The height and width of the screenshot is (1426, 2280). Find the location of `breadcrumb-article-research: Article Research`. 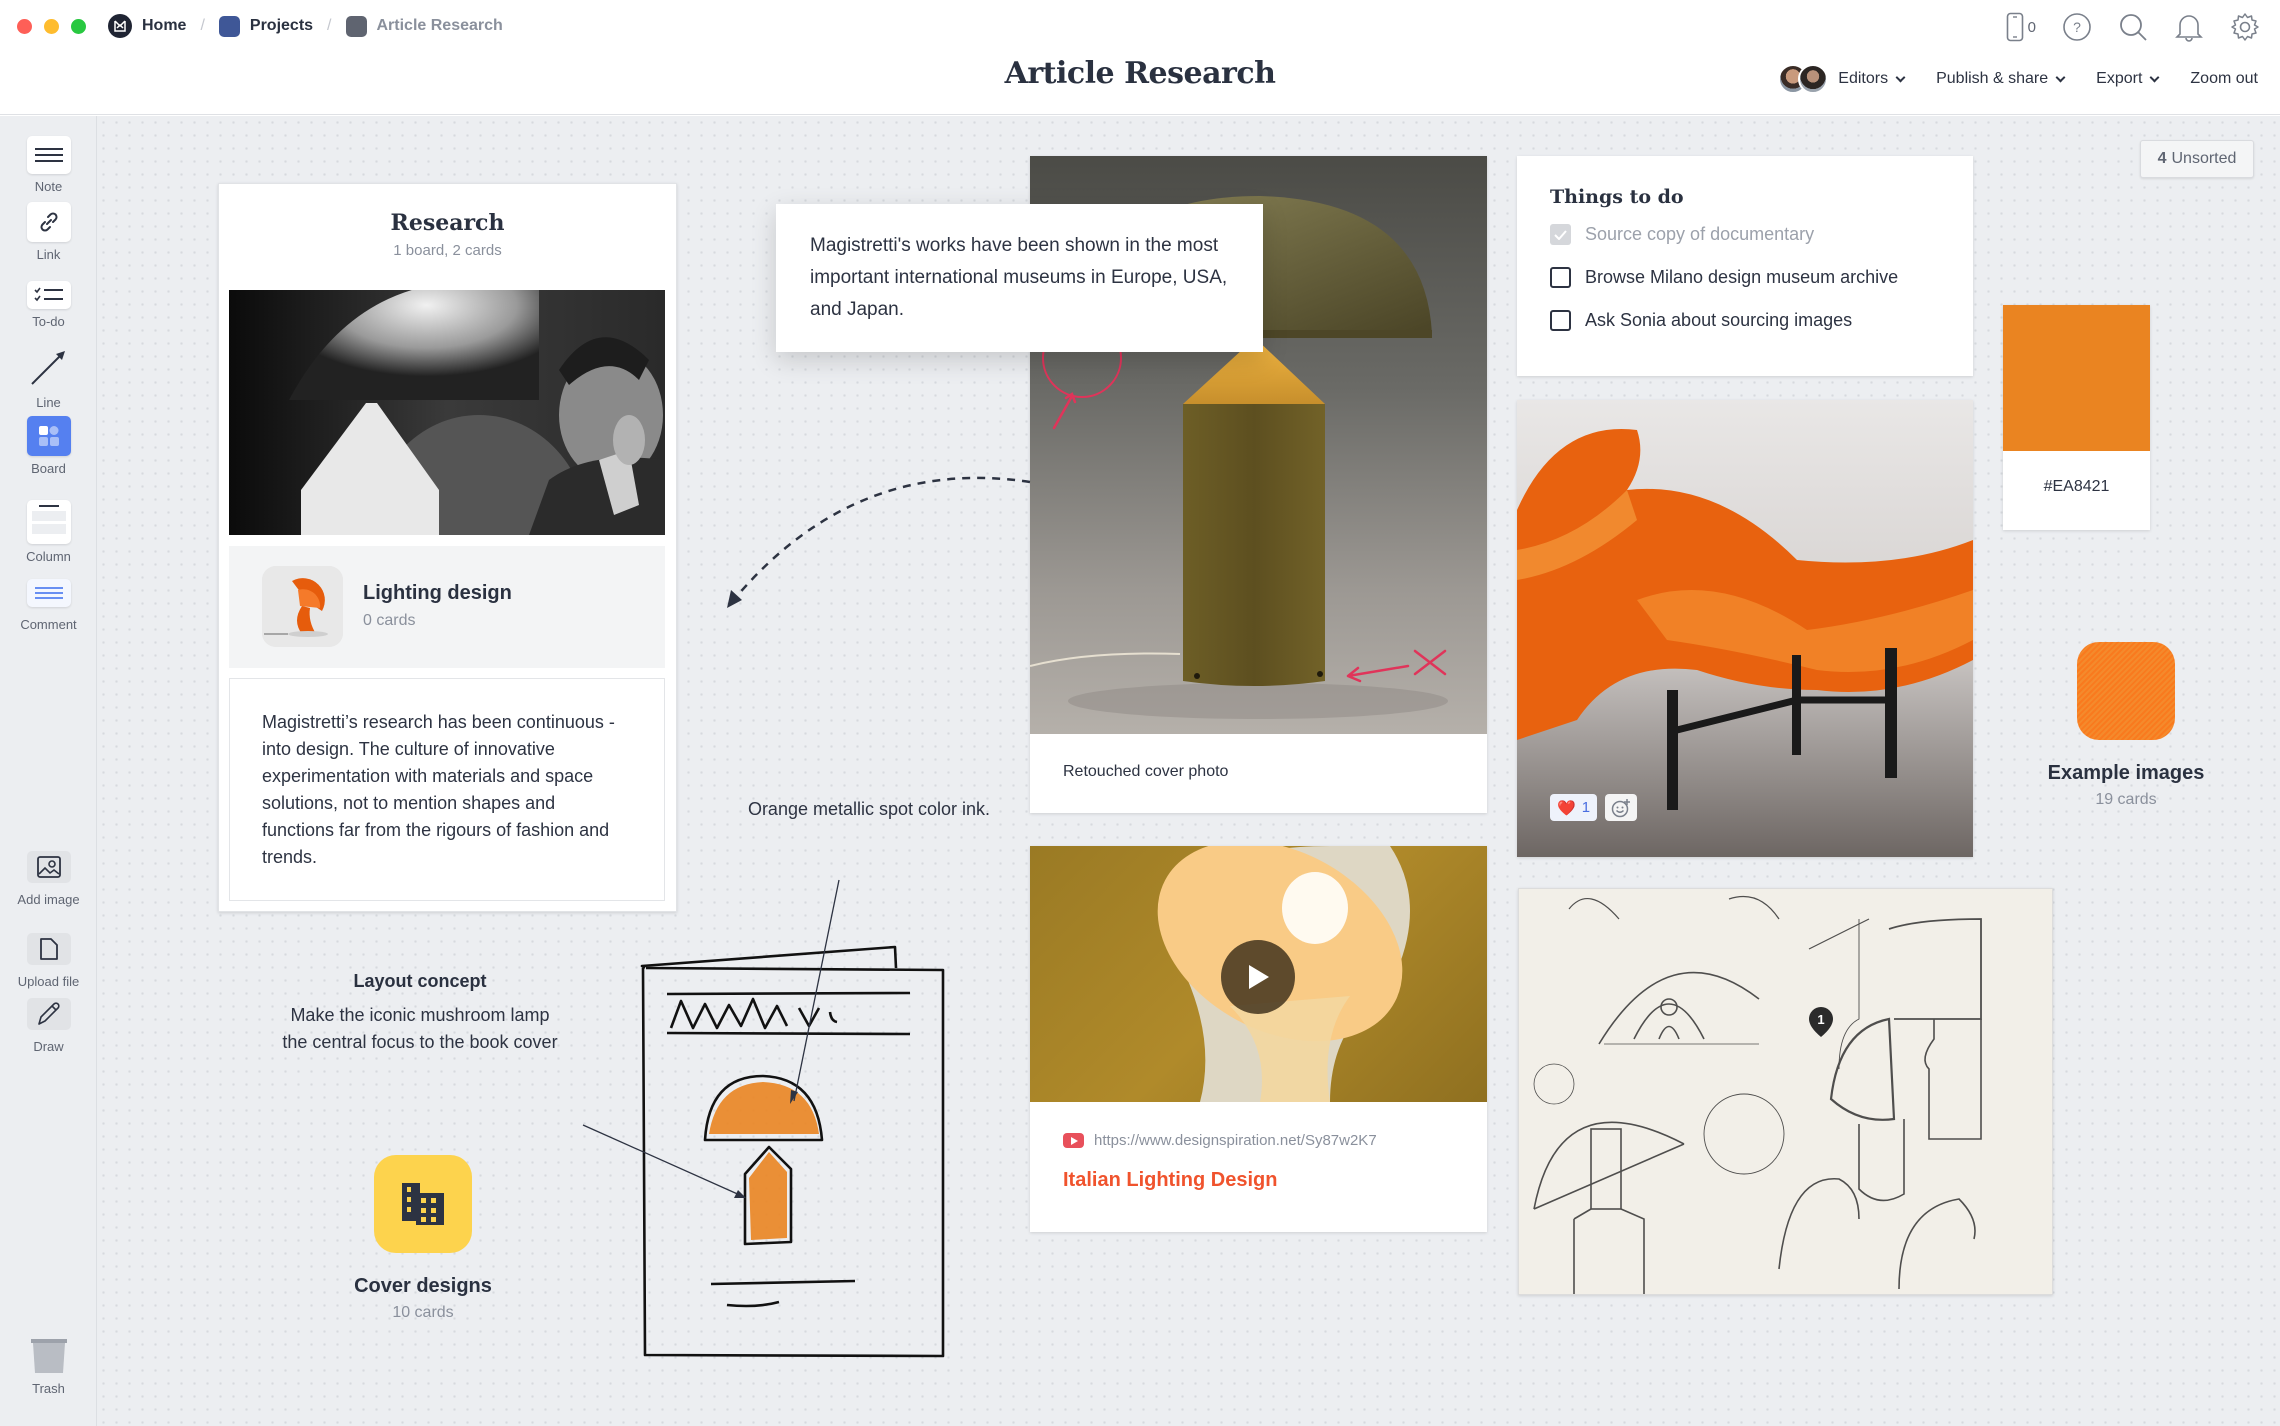

breadcrumb-article-research: Article Research is located at coordinates (424, 26).